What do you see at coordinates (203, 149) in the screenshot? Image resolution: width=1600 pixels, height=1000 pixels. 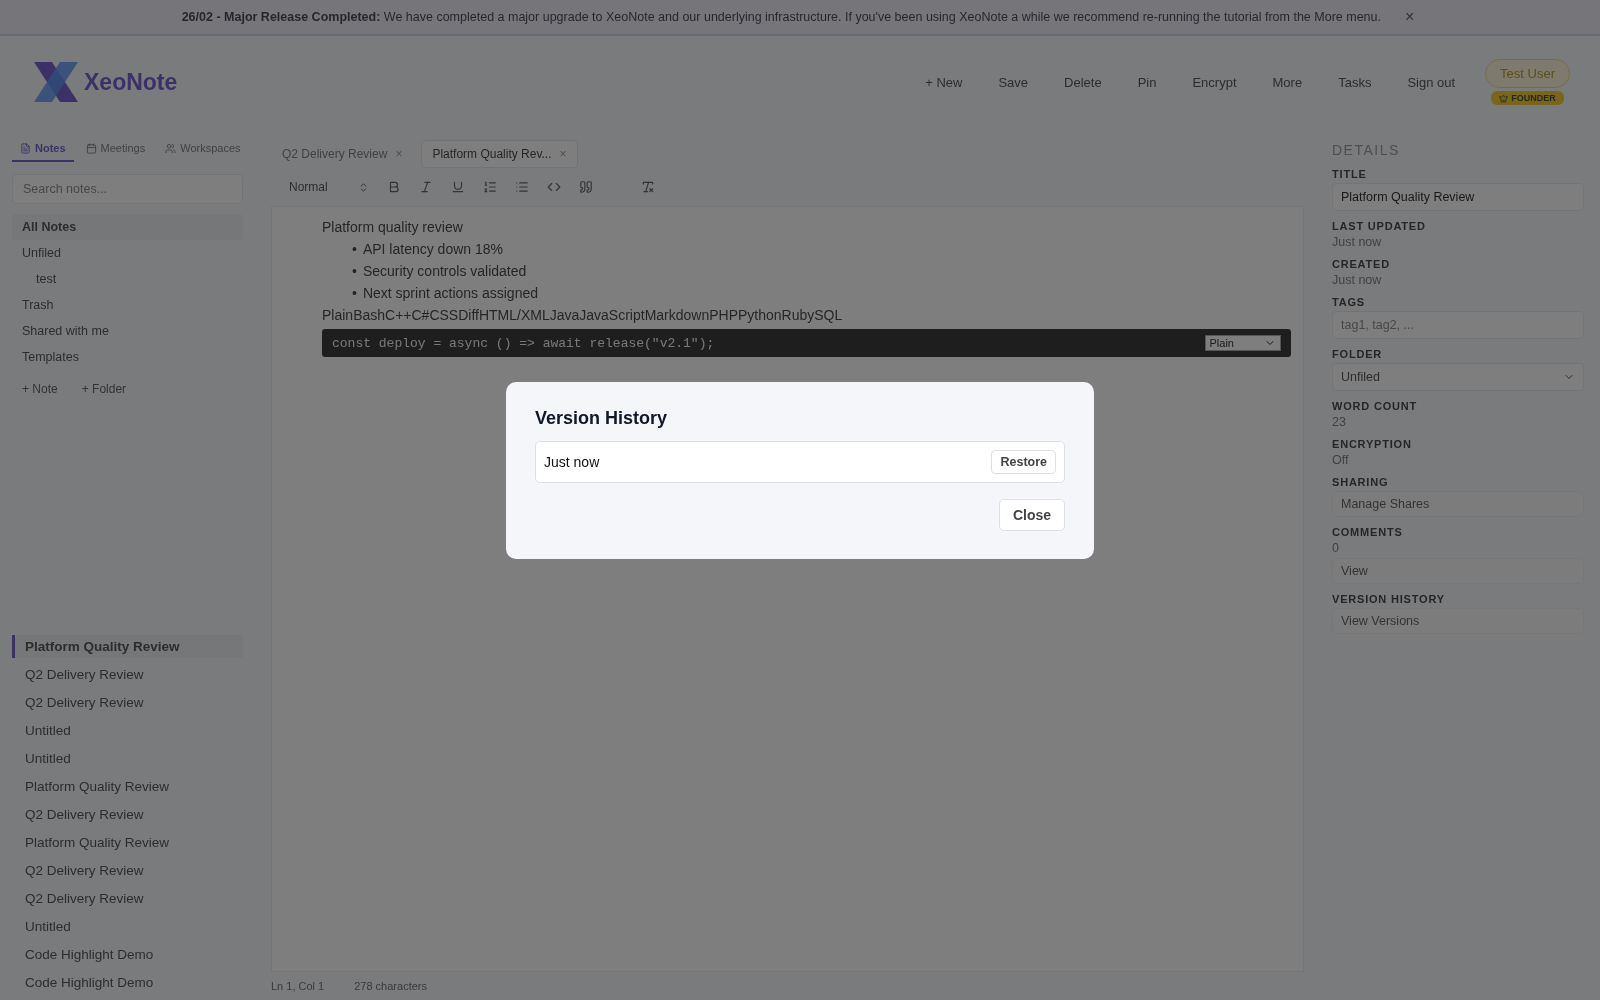 I see `sidebar-tab: Workspaces` at bounding box center [203, 149].